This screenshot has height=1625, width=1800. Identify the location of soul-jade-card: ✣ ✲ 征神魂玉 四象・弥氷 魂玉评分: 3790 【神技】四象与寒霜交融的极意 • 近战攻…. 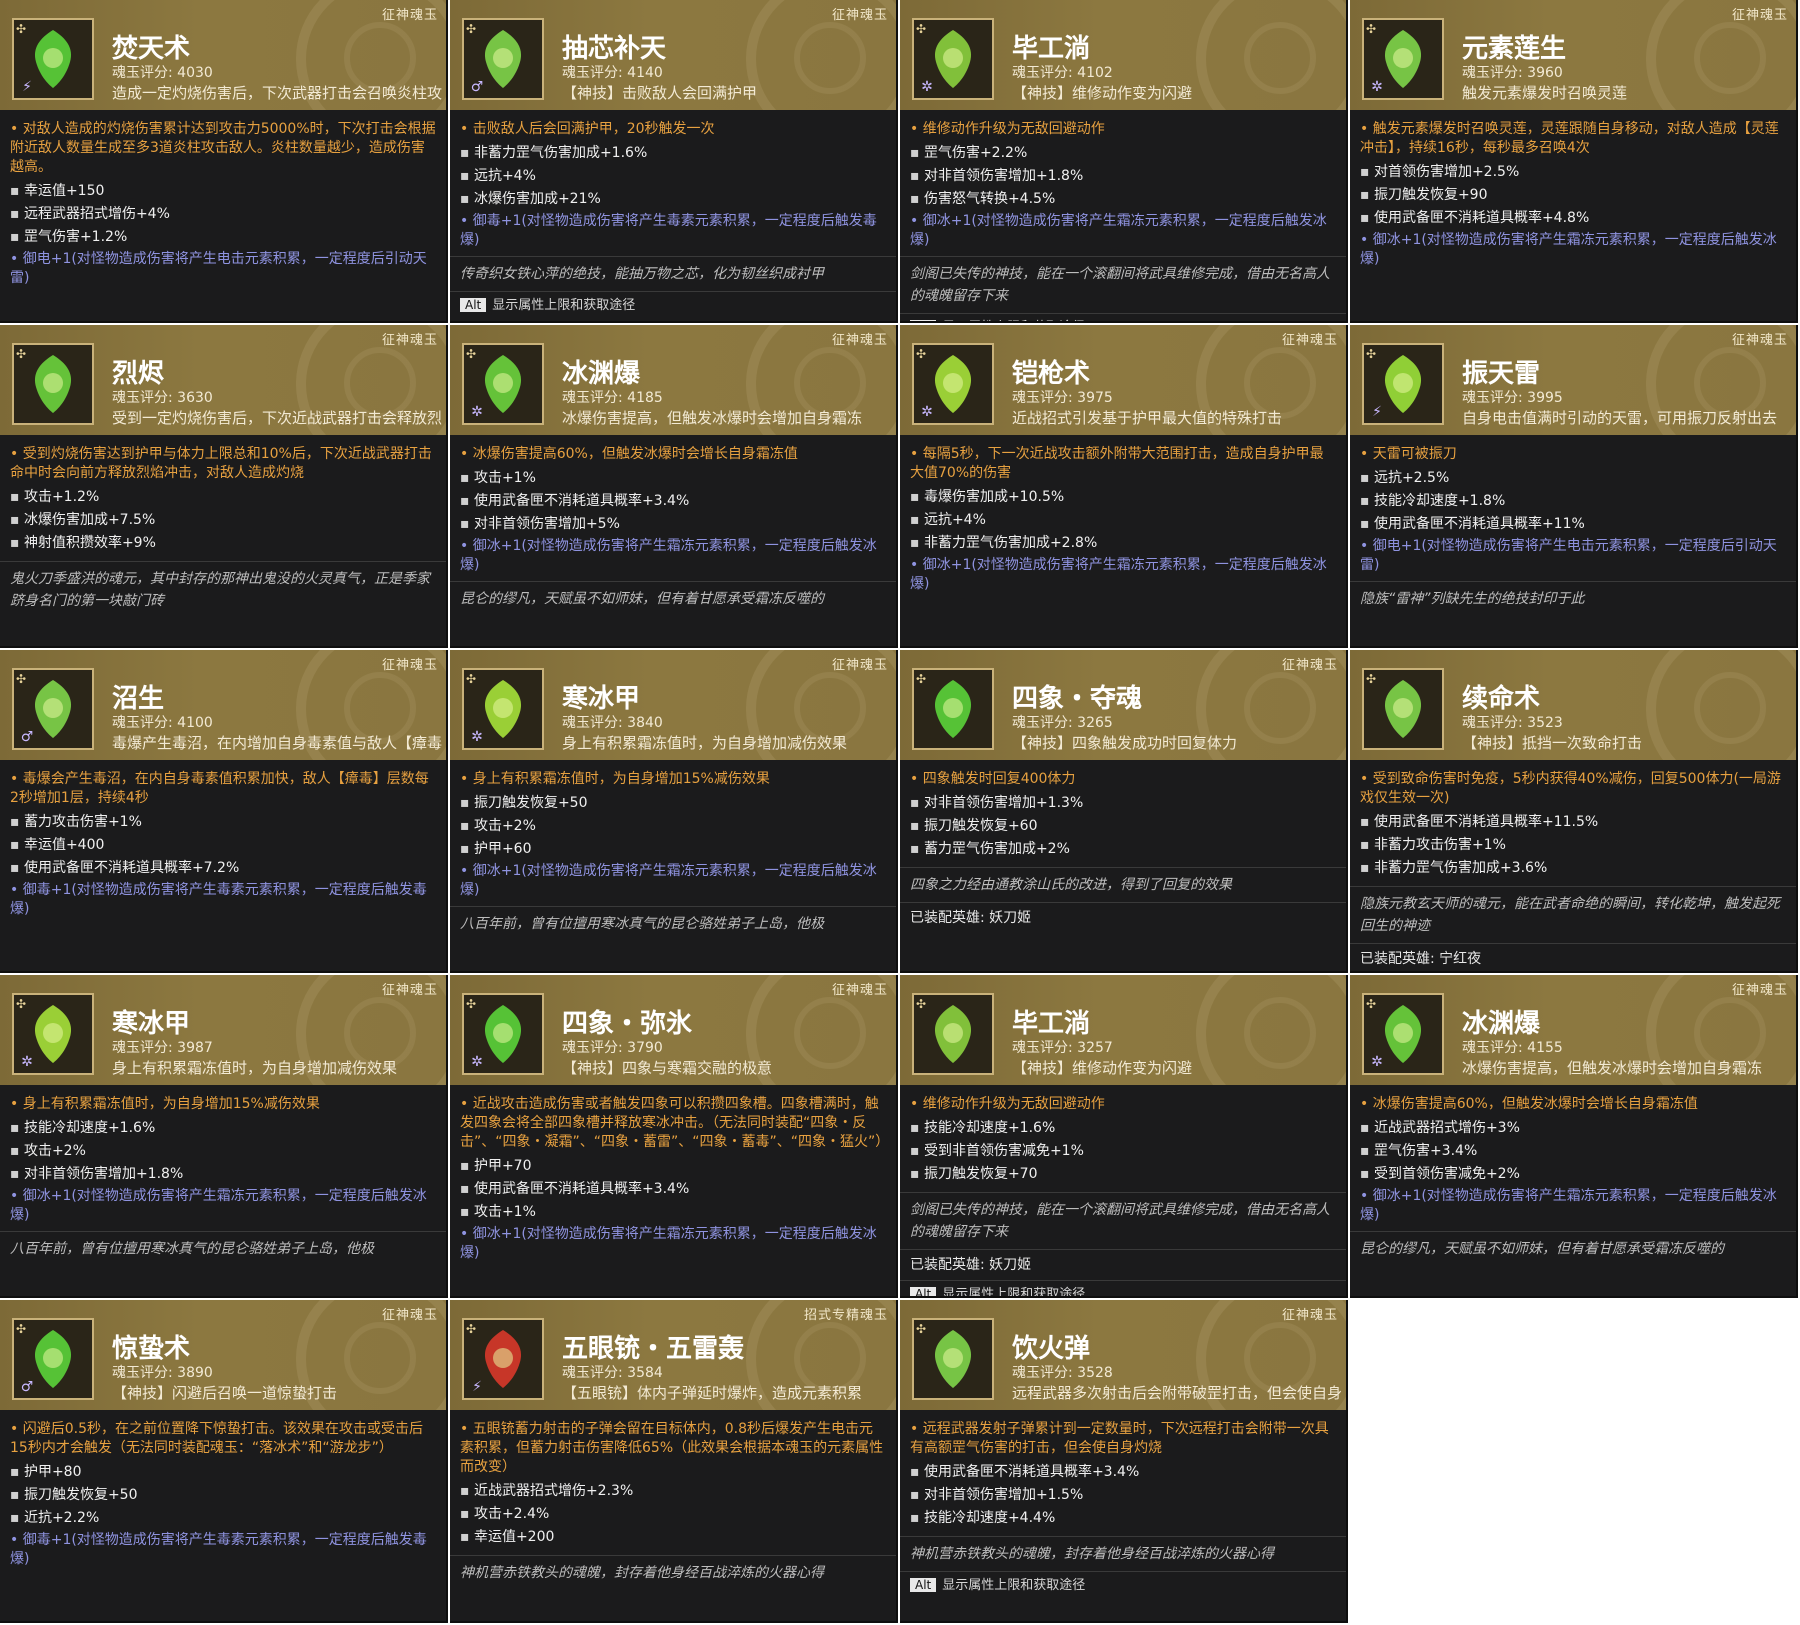
(674, 1136).